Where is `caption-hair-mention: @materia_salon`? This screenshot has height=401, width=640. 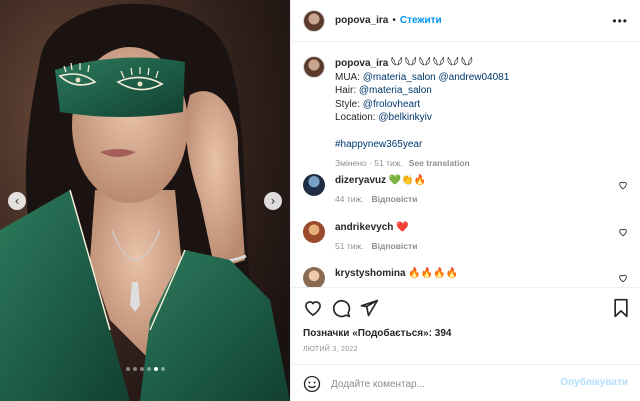
caption-hair-mention: @materia_salon is located at coordinates (395, 90).